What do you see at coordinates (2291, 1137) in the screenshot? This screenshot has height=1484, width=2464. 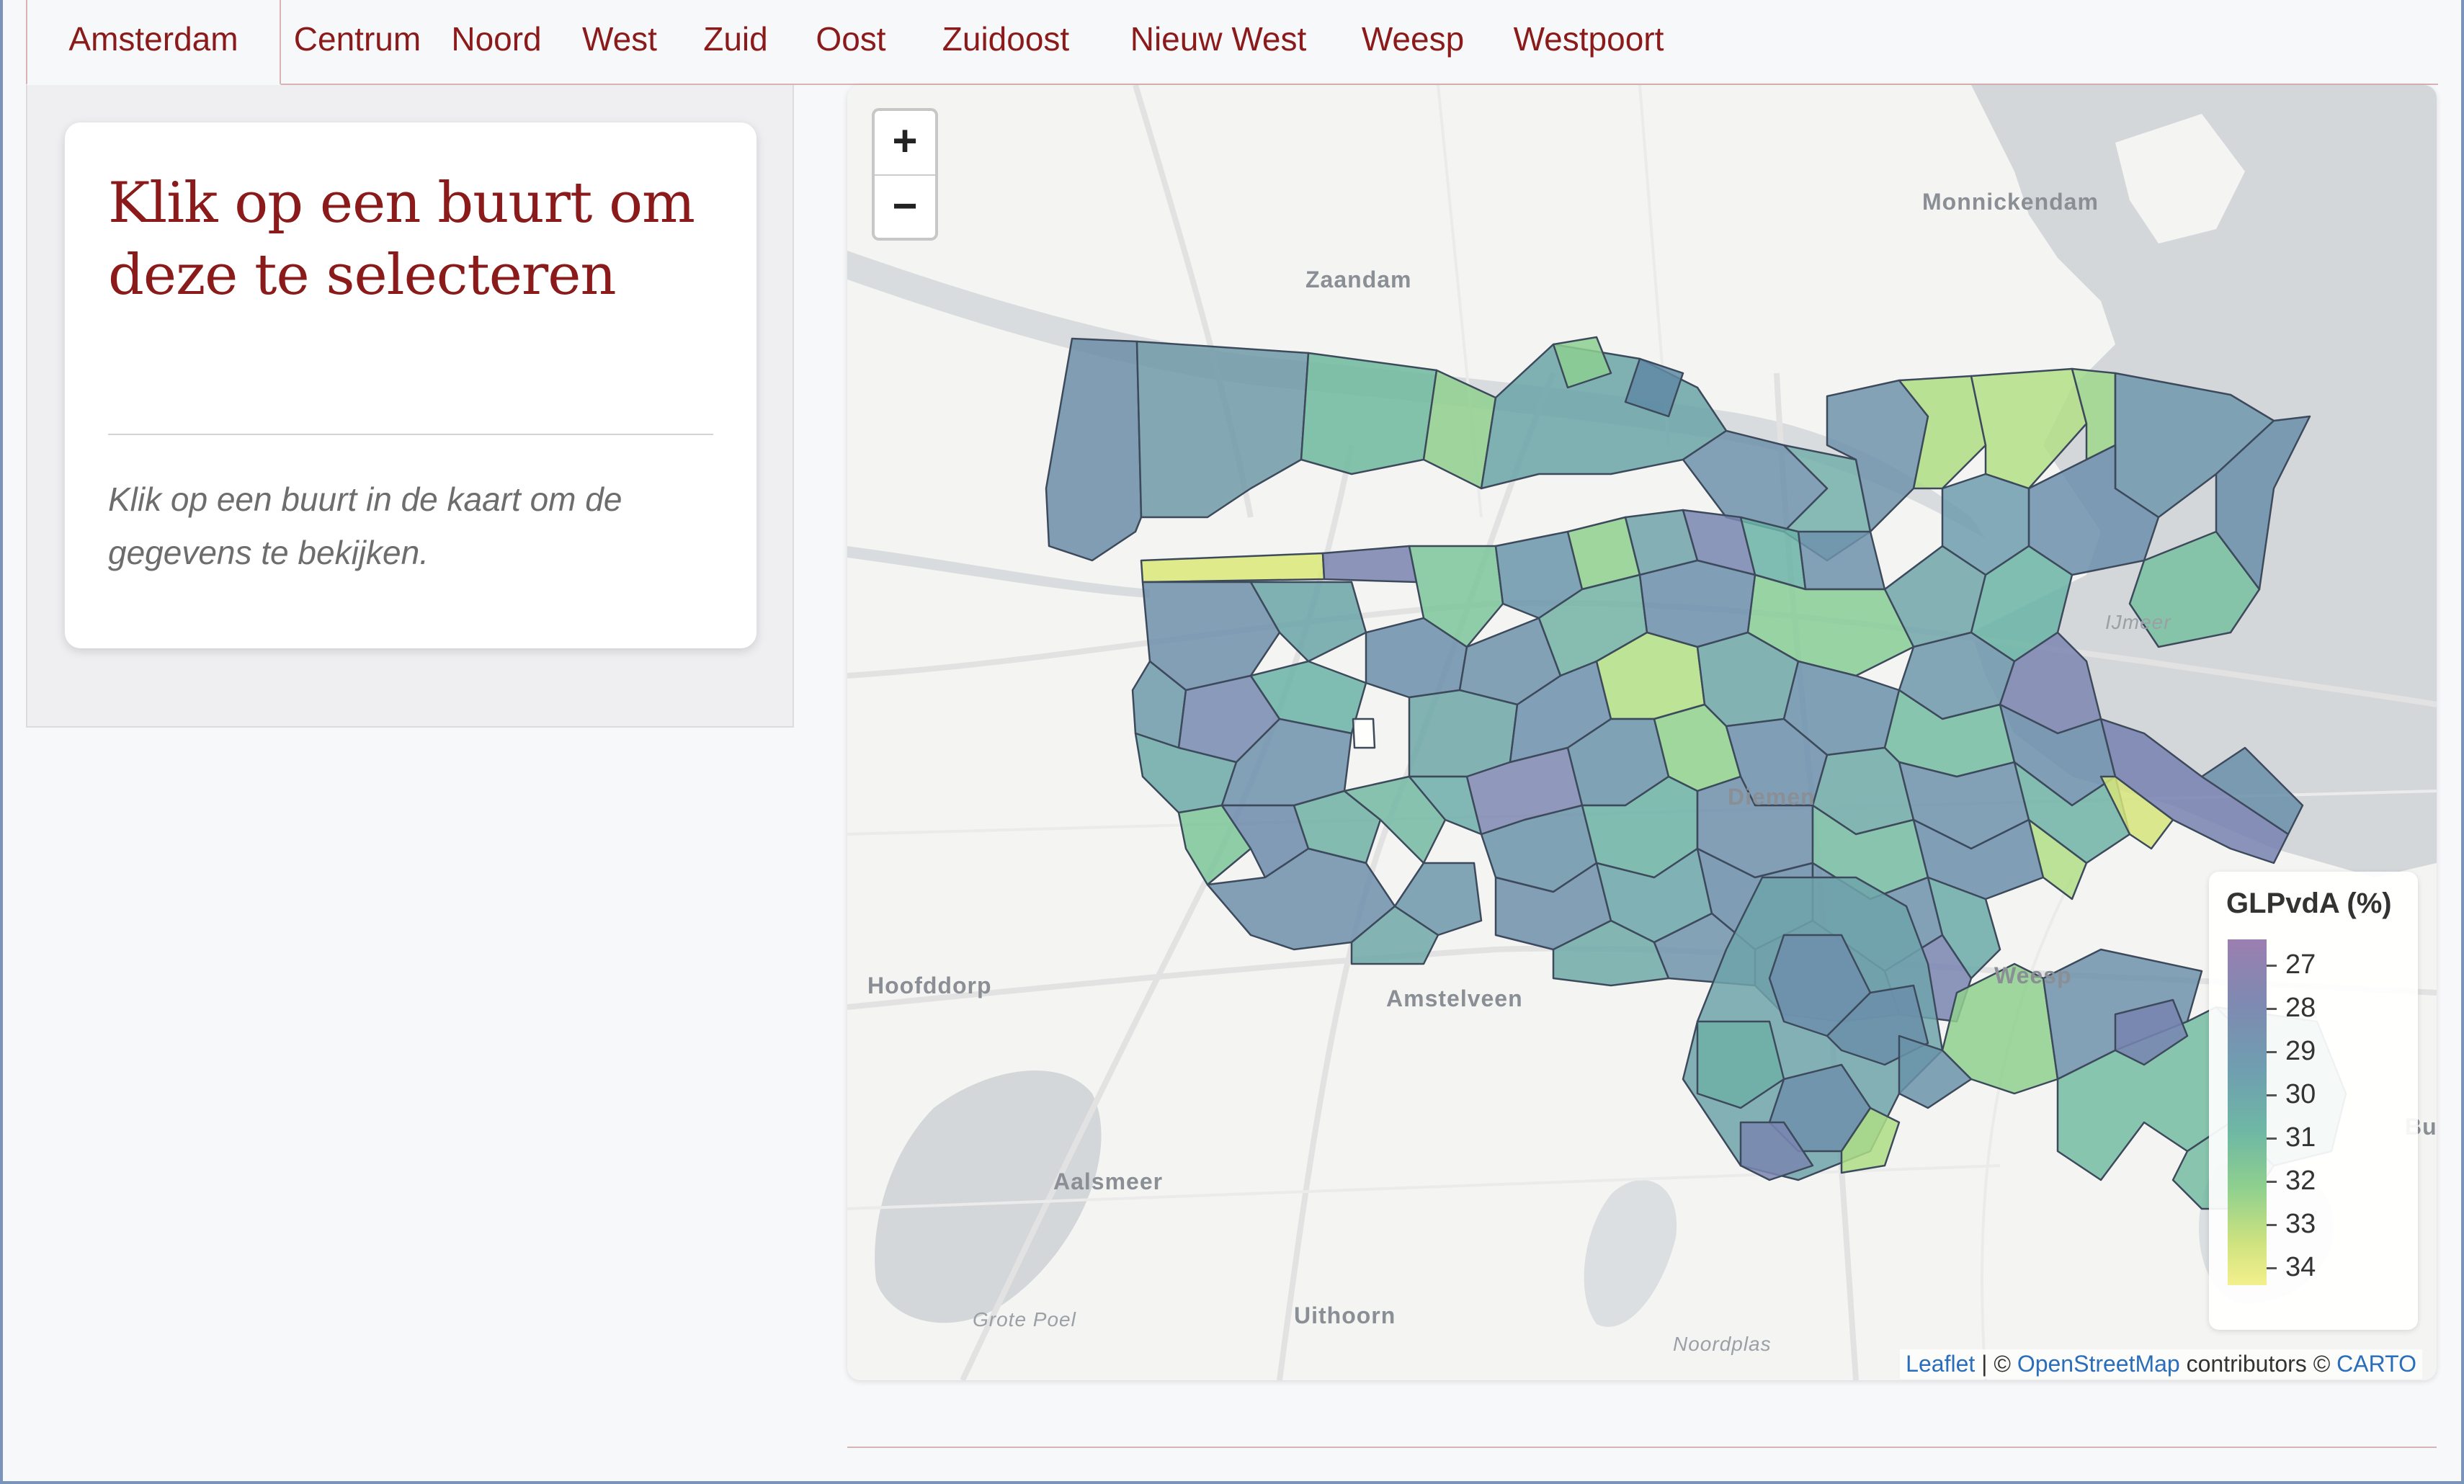 I see `legend-tick: 31` at bounding box center [2291, 1137].